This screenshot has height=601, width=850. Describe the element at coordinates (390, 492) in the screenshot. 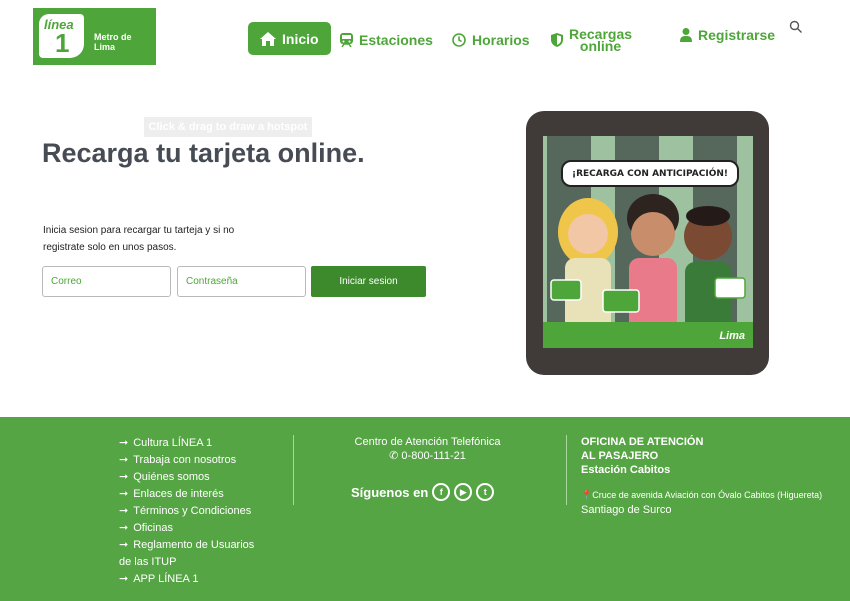

I see `follow-label: Síguenos en` at that location.